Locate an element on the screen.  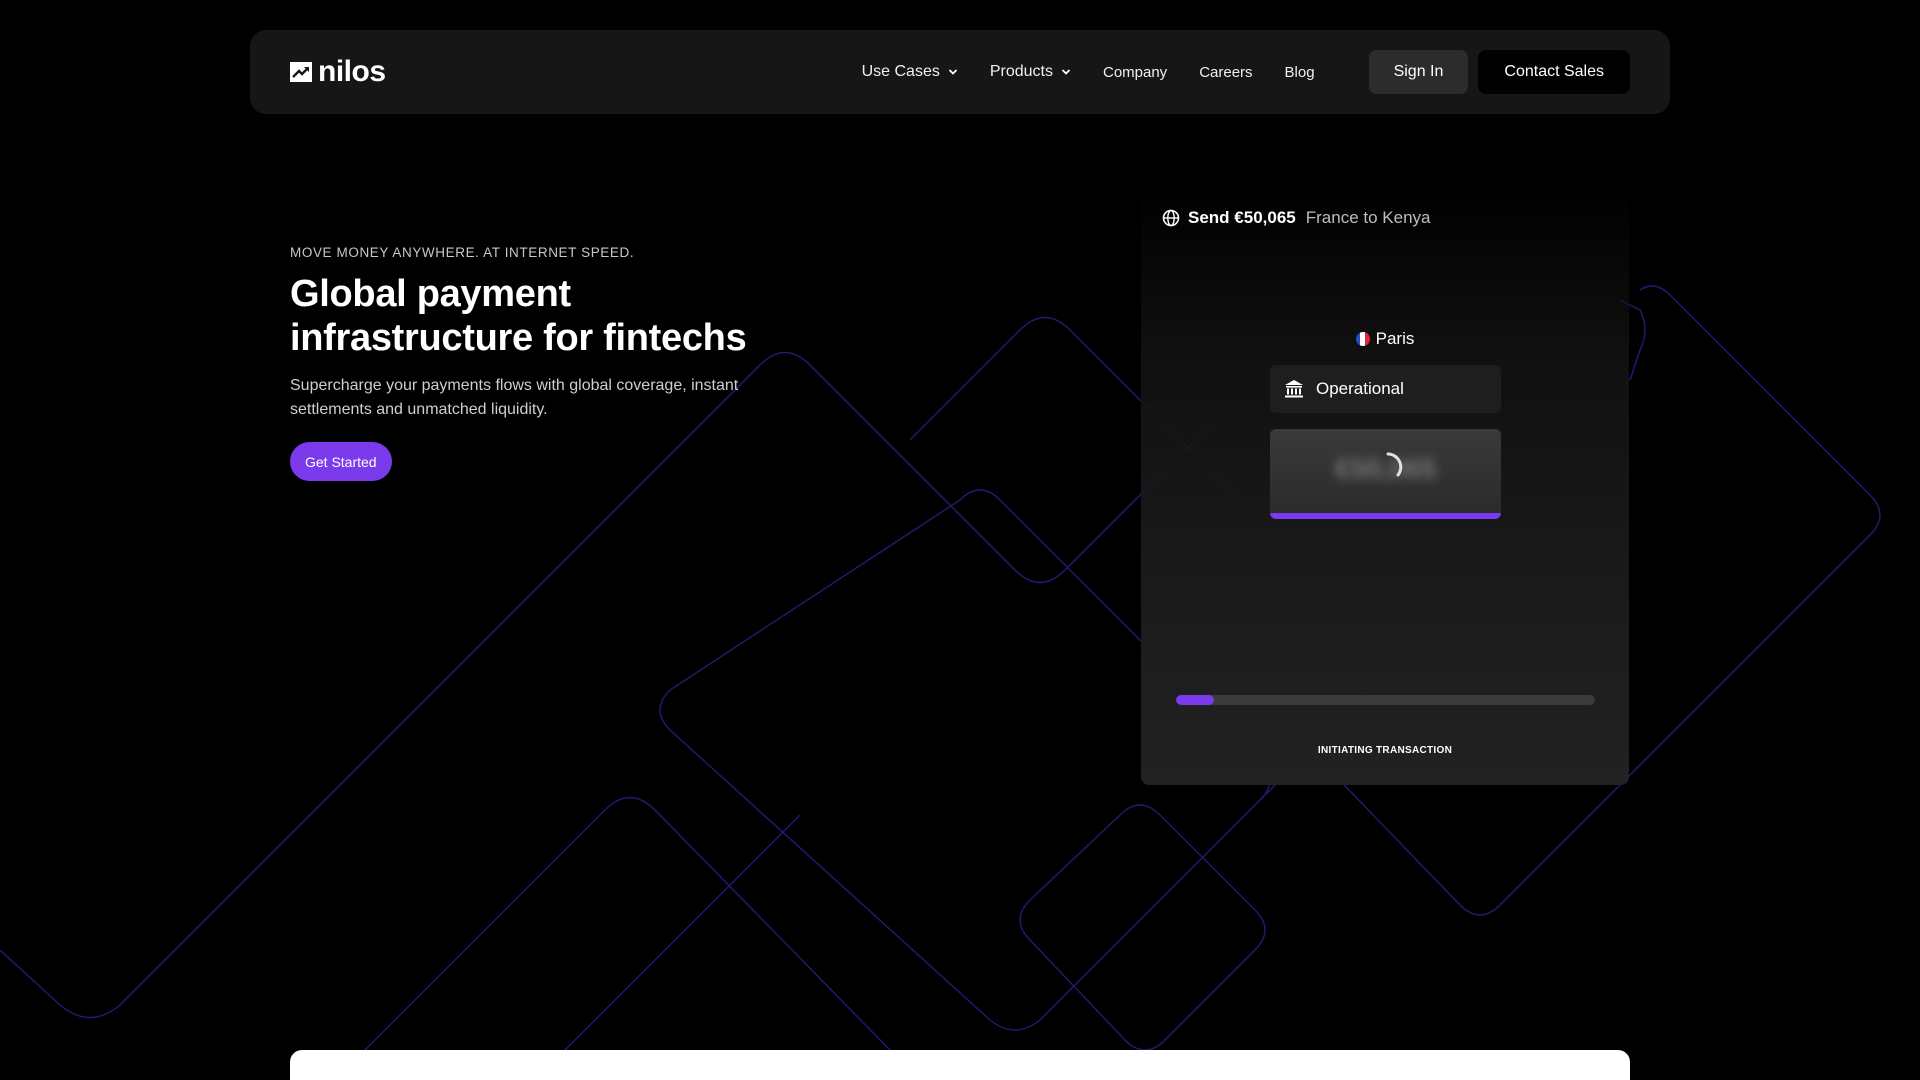
logo: nilos is located at coordinates (338, 72).